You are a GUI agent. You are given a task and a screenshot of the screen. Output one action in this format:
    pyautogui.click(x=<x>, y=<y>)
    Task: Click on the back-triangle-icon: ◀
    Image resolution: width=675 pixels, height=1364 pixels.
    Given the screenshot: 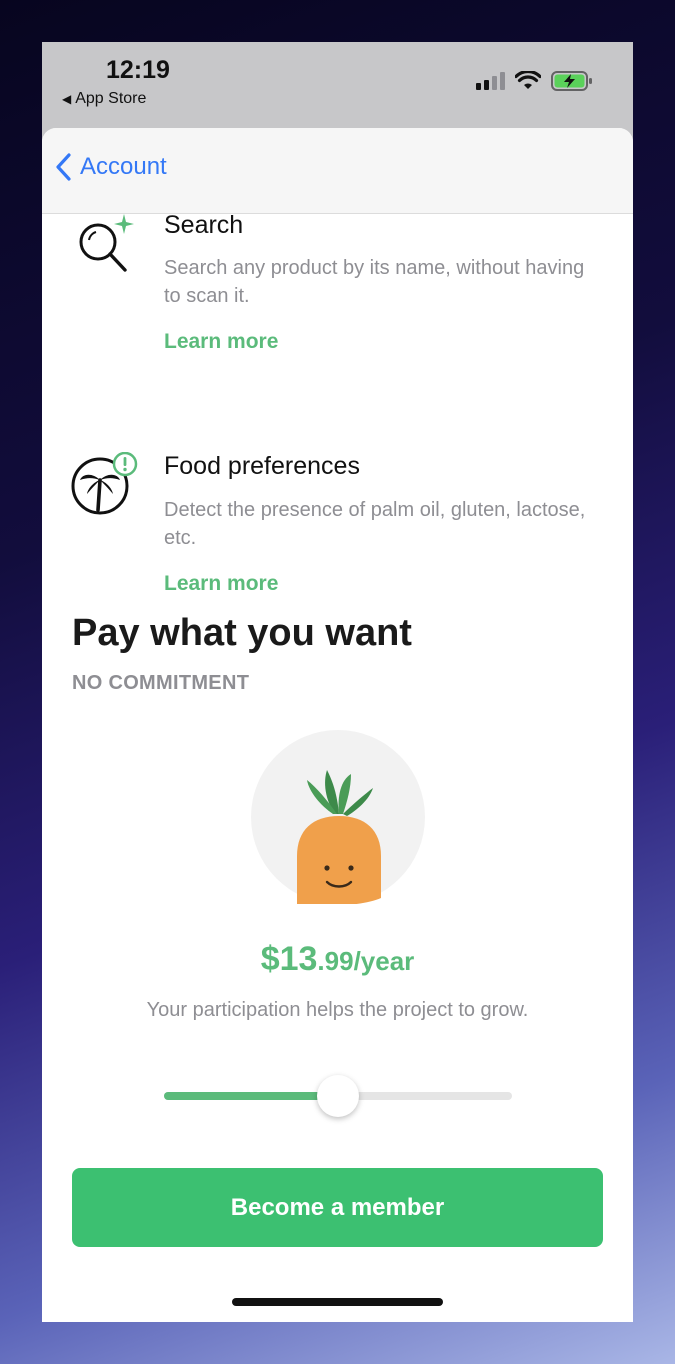 What is the action you would take?
    pyautogui.click(x=67, y=99)
    